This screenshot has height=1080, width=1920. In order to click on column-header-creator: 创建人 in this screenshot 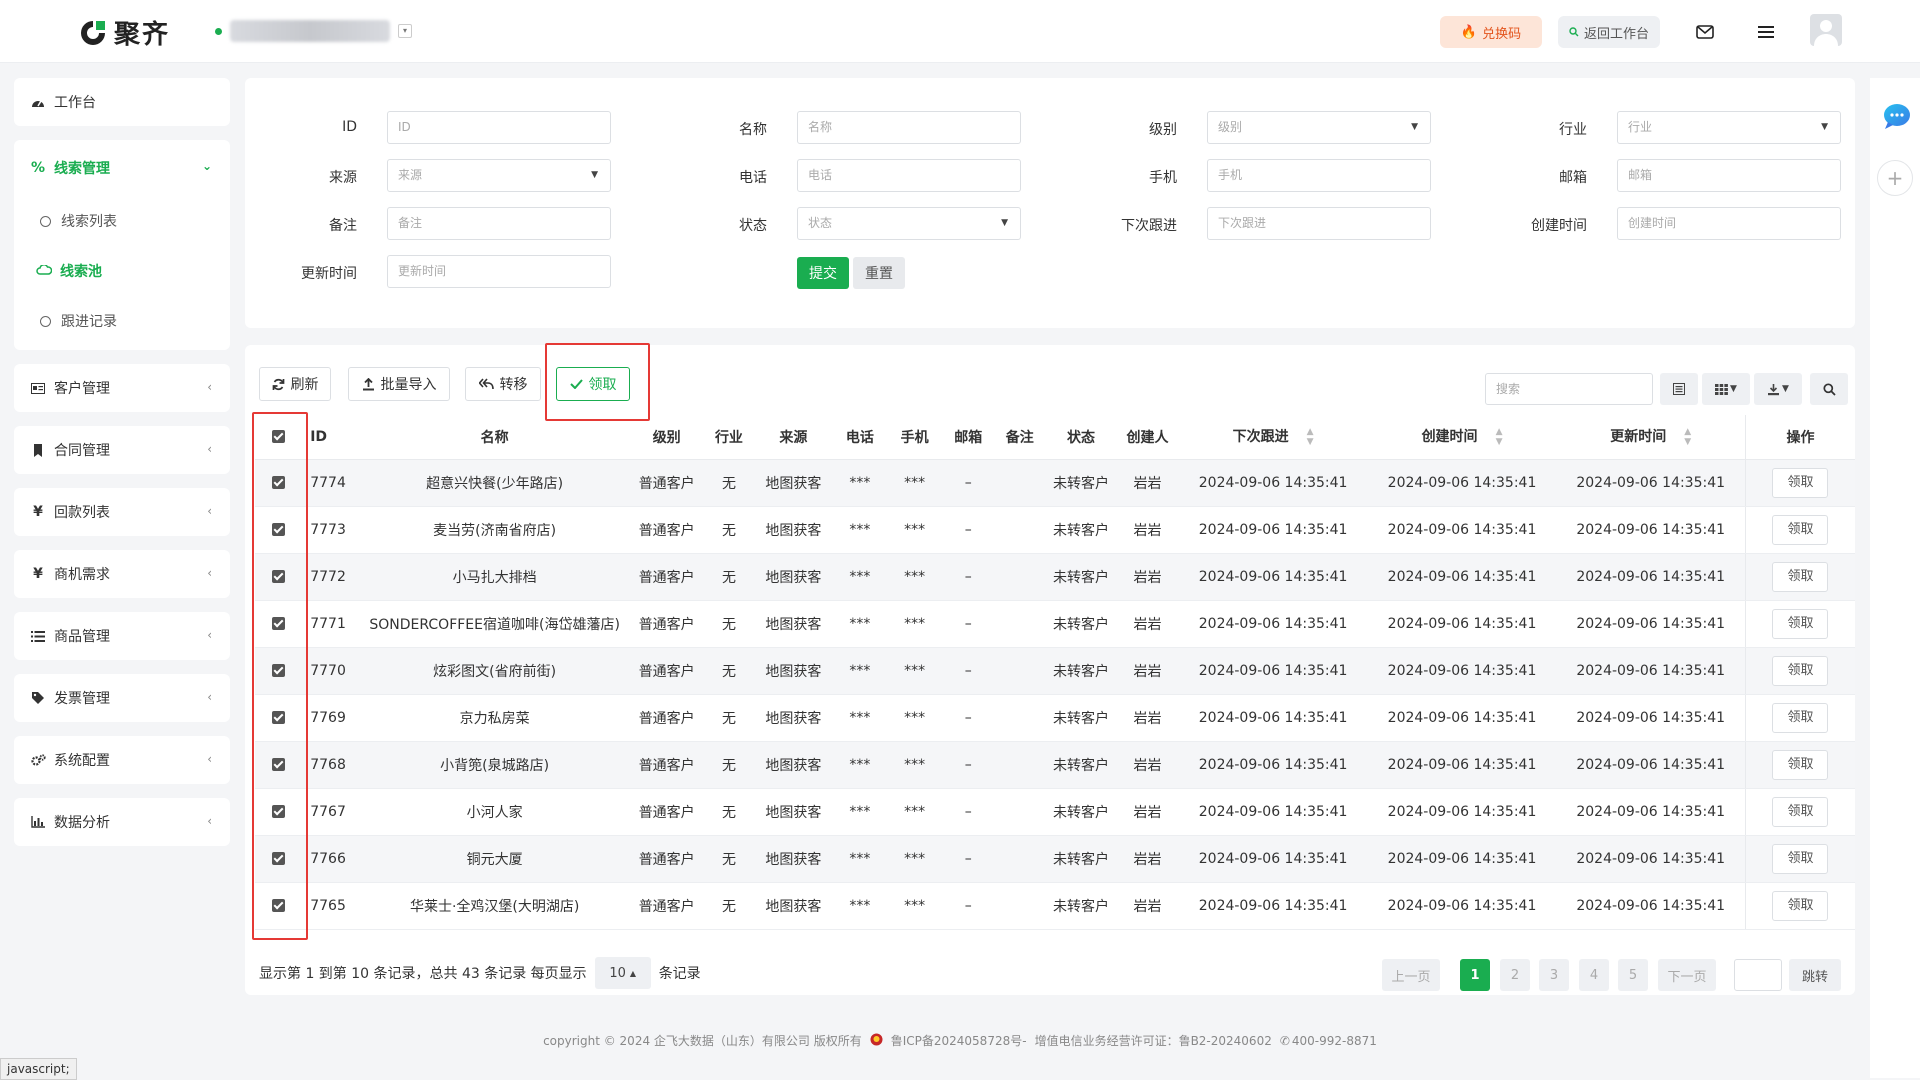, I will do `click(1147, 437)`.